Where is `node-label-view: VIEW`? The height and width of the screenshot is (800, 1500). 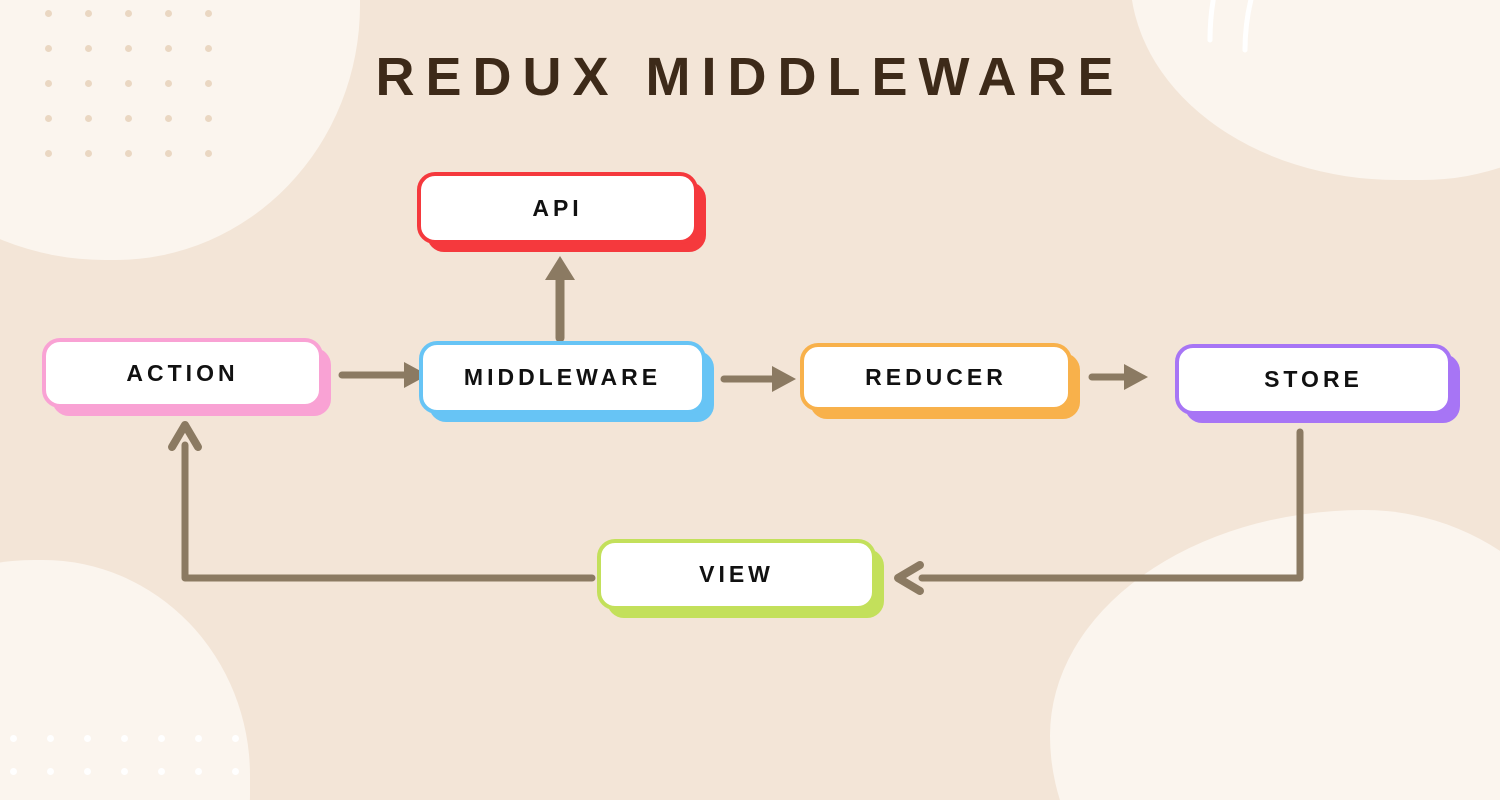 node-label-view: VIEW is located at coordinates (736, 574).